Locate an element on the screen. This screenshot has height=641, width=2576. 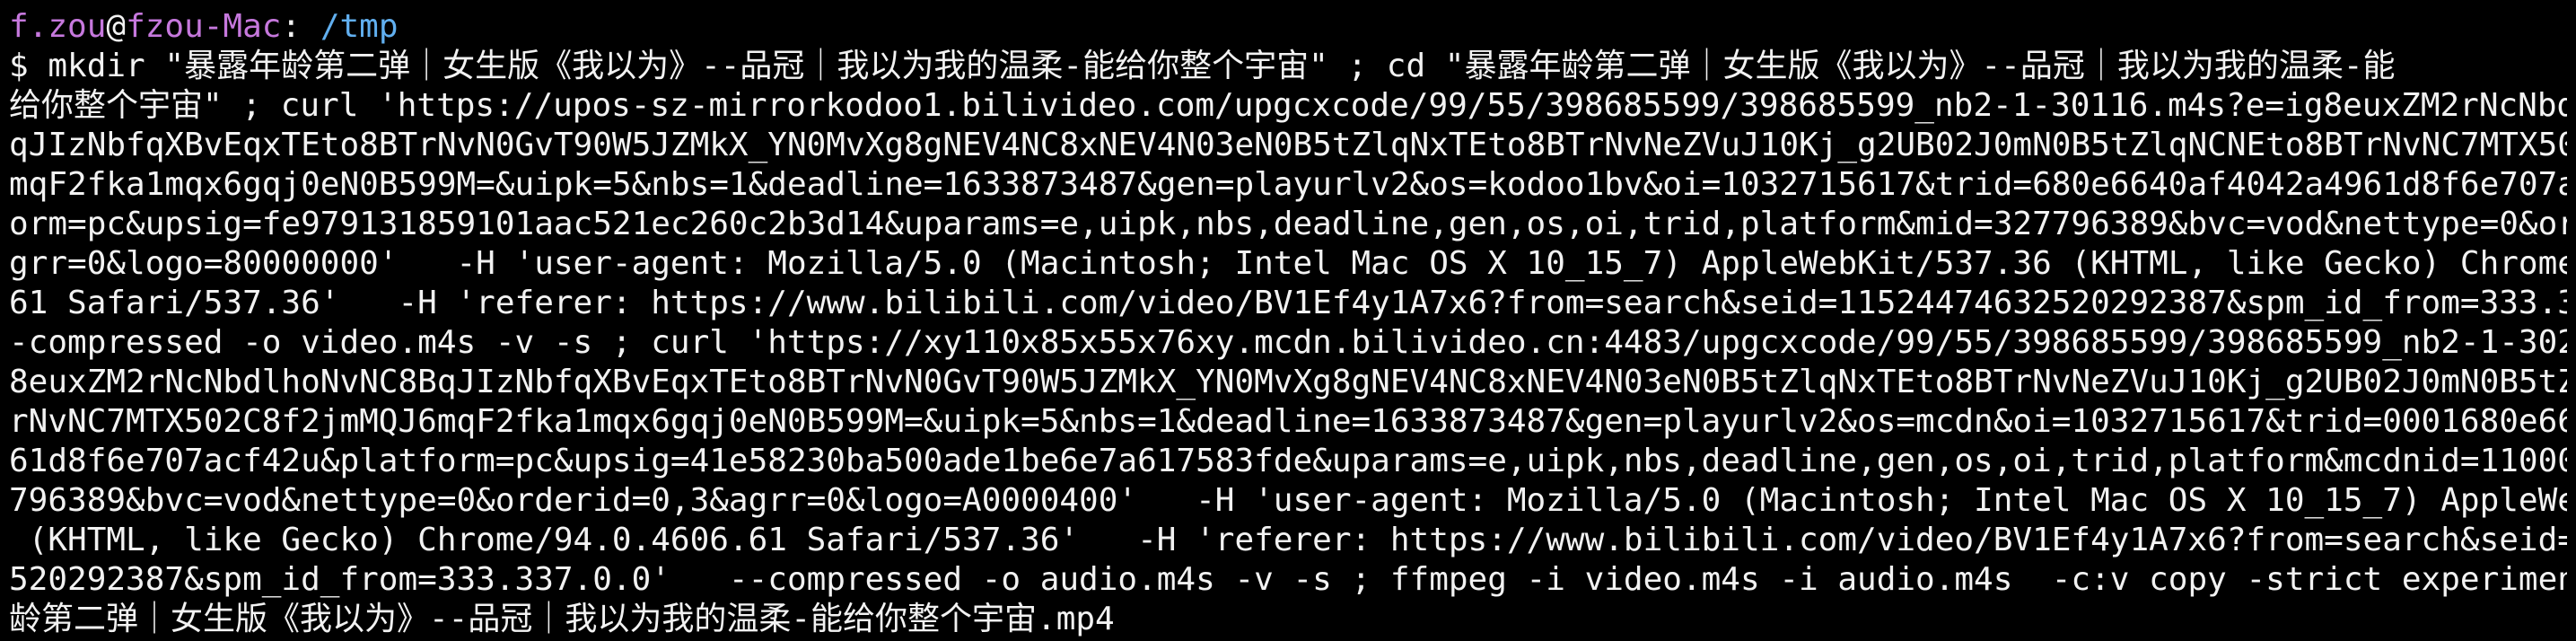
prompt-path: /tmp is located at coordinates (359, 26).